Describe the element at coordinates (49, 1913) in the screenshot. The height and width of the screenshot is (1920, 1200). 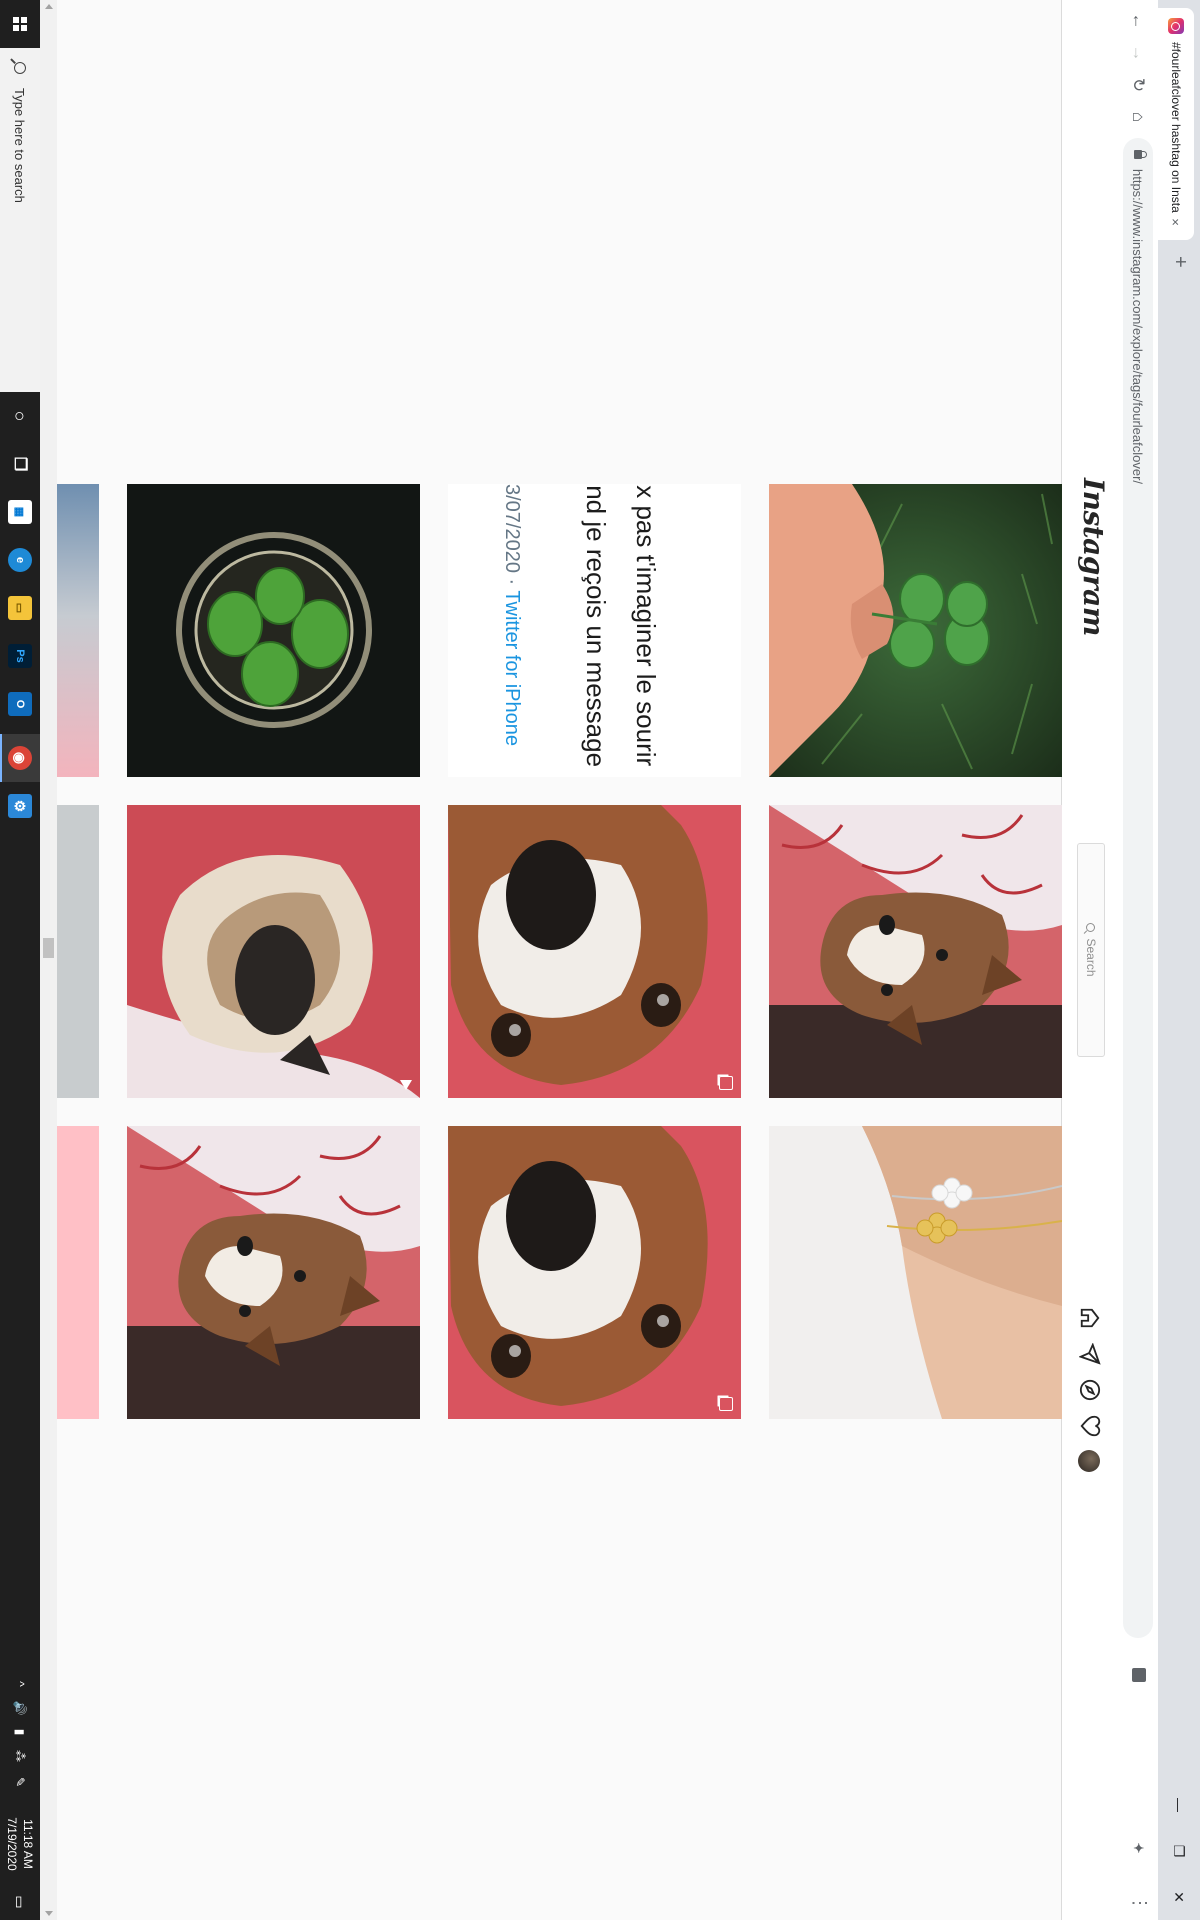
I see `scroll-right-icon` at that location.